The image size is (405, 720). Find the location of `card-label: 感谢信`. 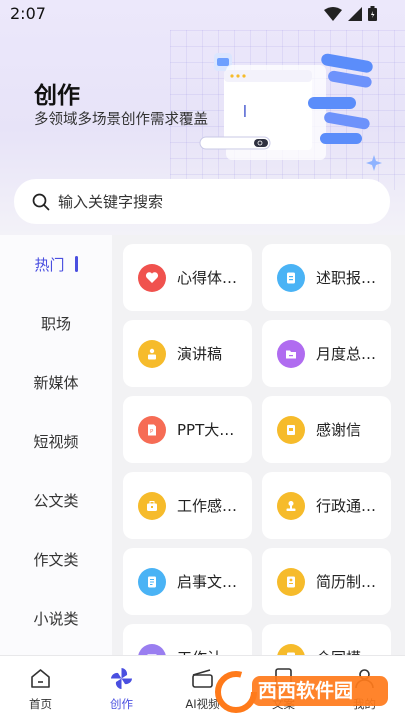

card-label: 感谢信 is located at coordinates (339, 430).